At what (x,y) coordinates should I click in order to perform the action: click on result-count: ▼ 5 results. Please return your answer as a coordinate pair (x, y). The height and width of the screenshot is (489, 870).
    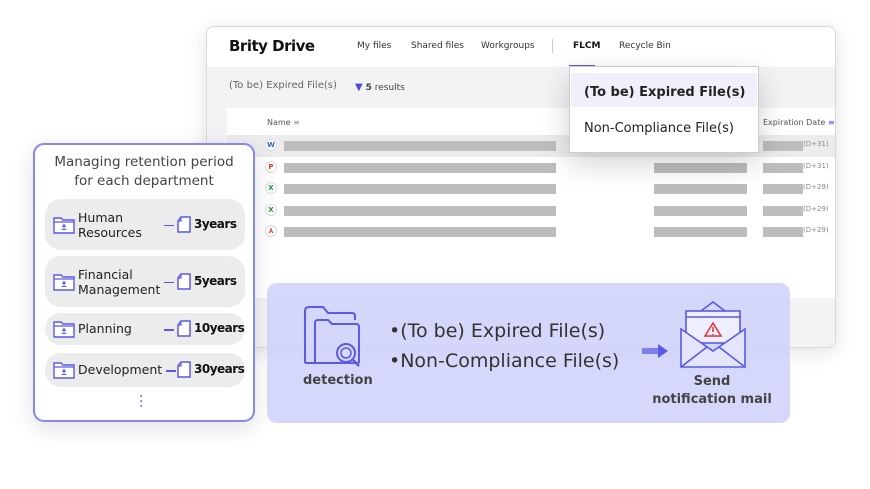
    Looking at the image, I should click on (380, 87).